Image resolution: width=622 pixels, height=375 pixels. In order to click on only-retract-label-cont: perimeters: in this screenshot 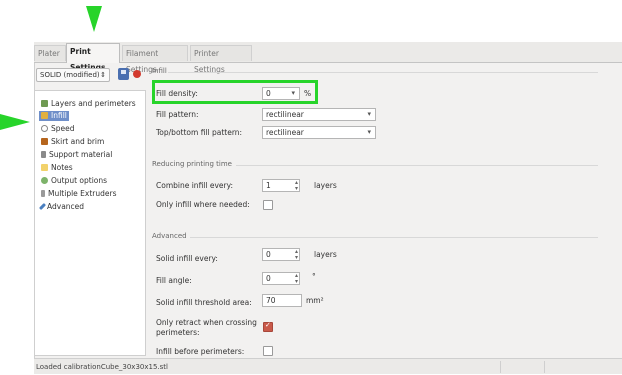, I will do `click(178, 332)`.